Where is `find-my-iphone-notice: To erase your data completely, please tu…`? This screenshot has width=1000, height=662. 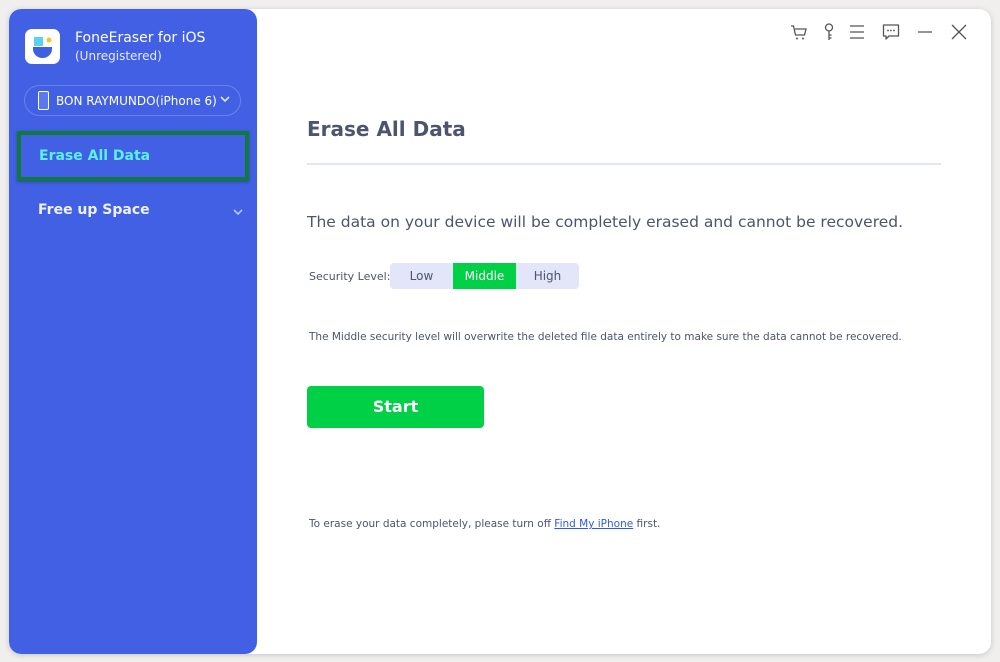
find-my-iphone-notice: To erase your data completely, please tu… is located at coordinates (484, 524).